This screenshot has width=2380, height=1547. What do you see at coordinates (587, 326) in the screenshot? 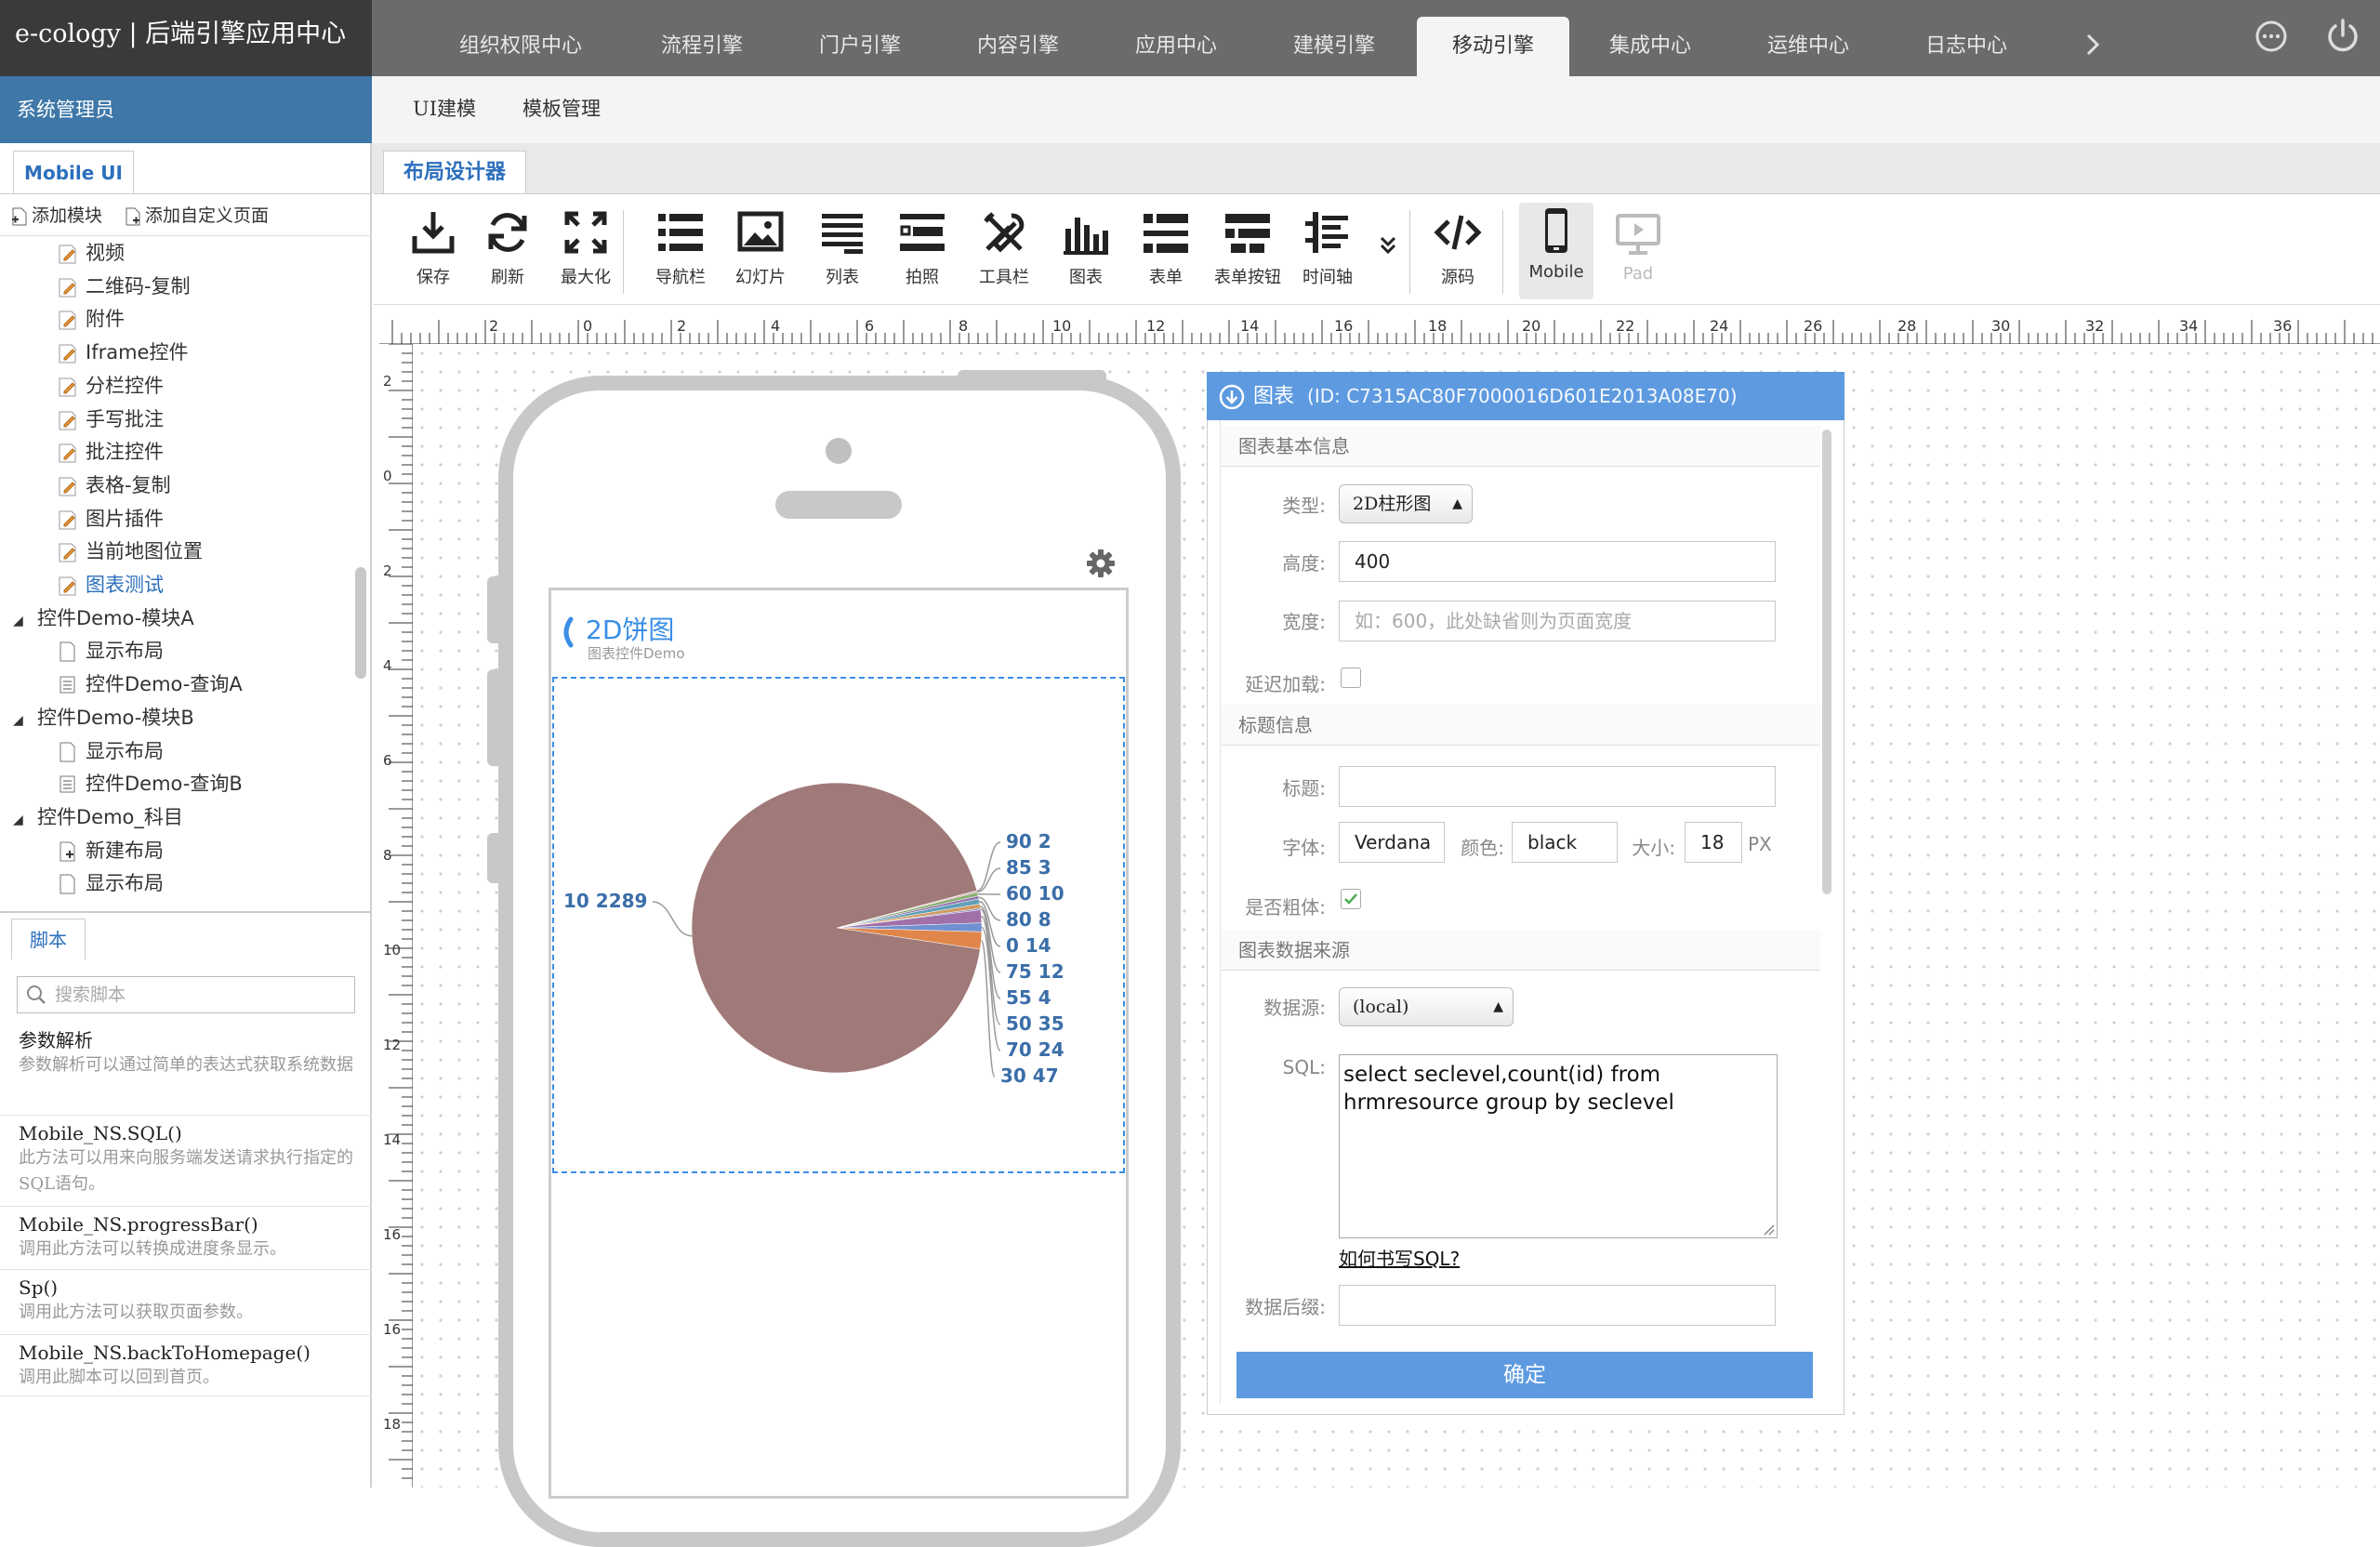
I see `ruler-label: 0` at bounding box center [587, 326].